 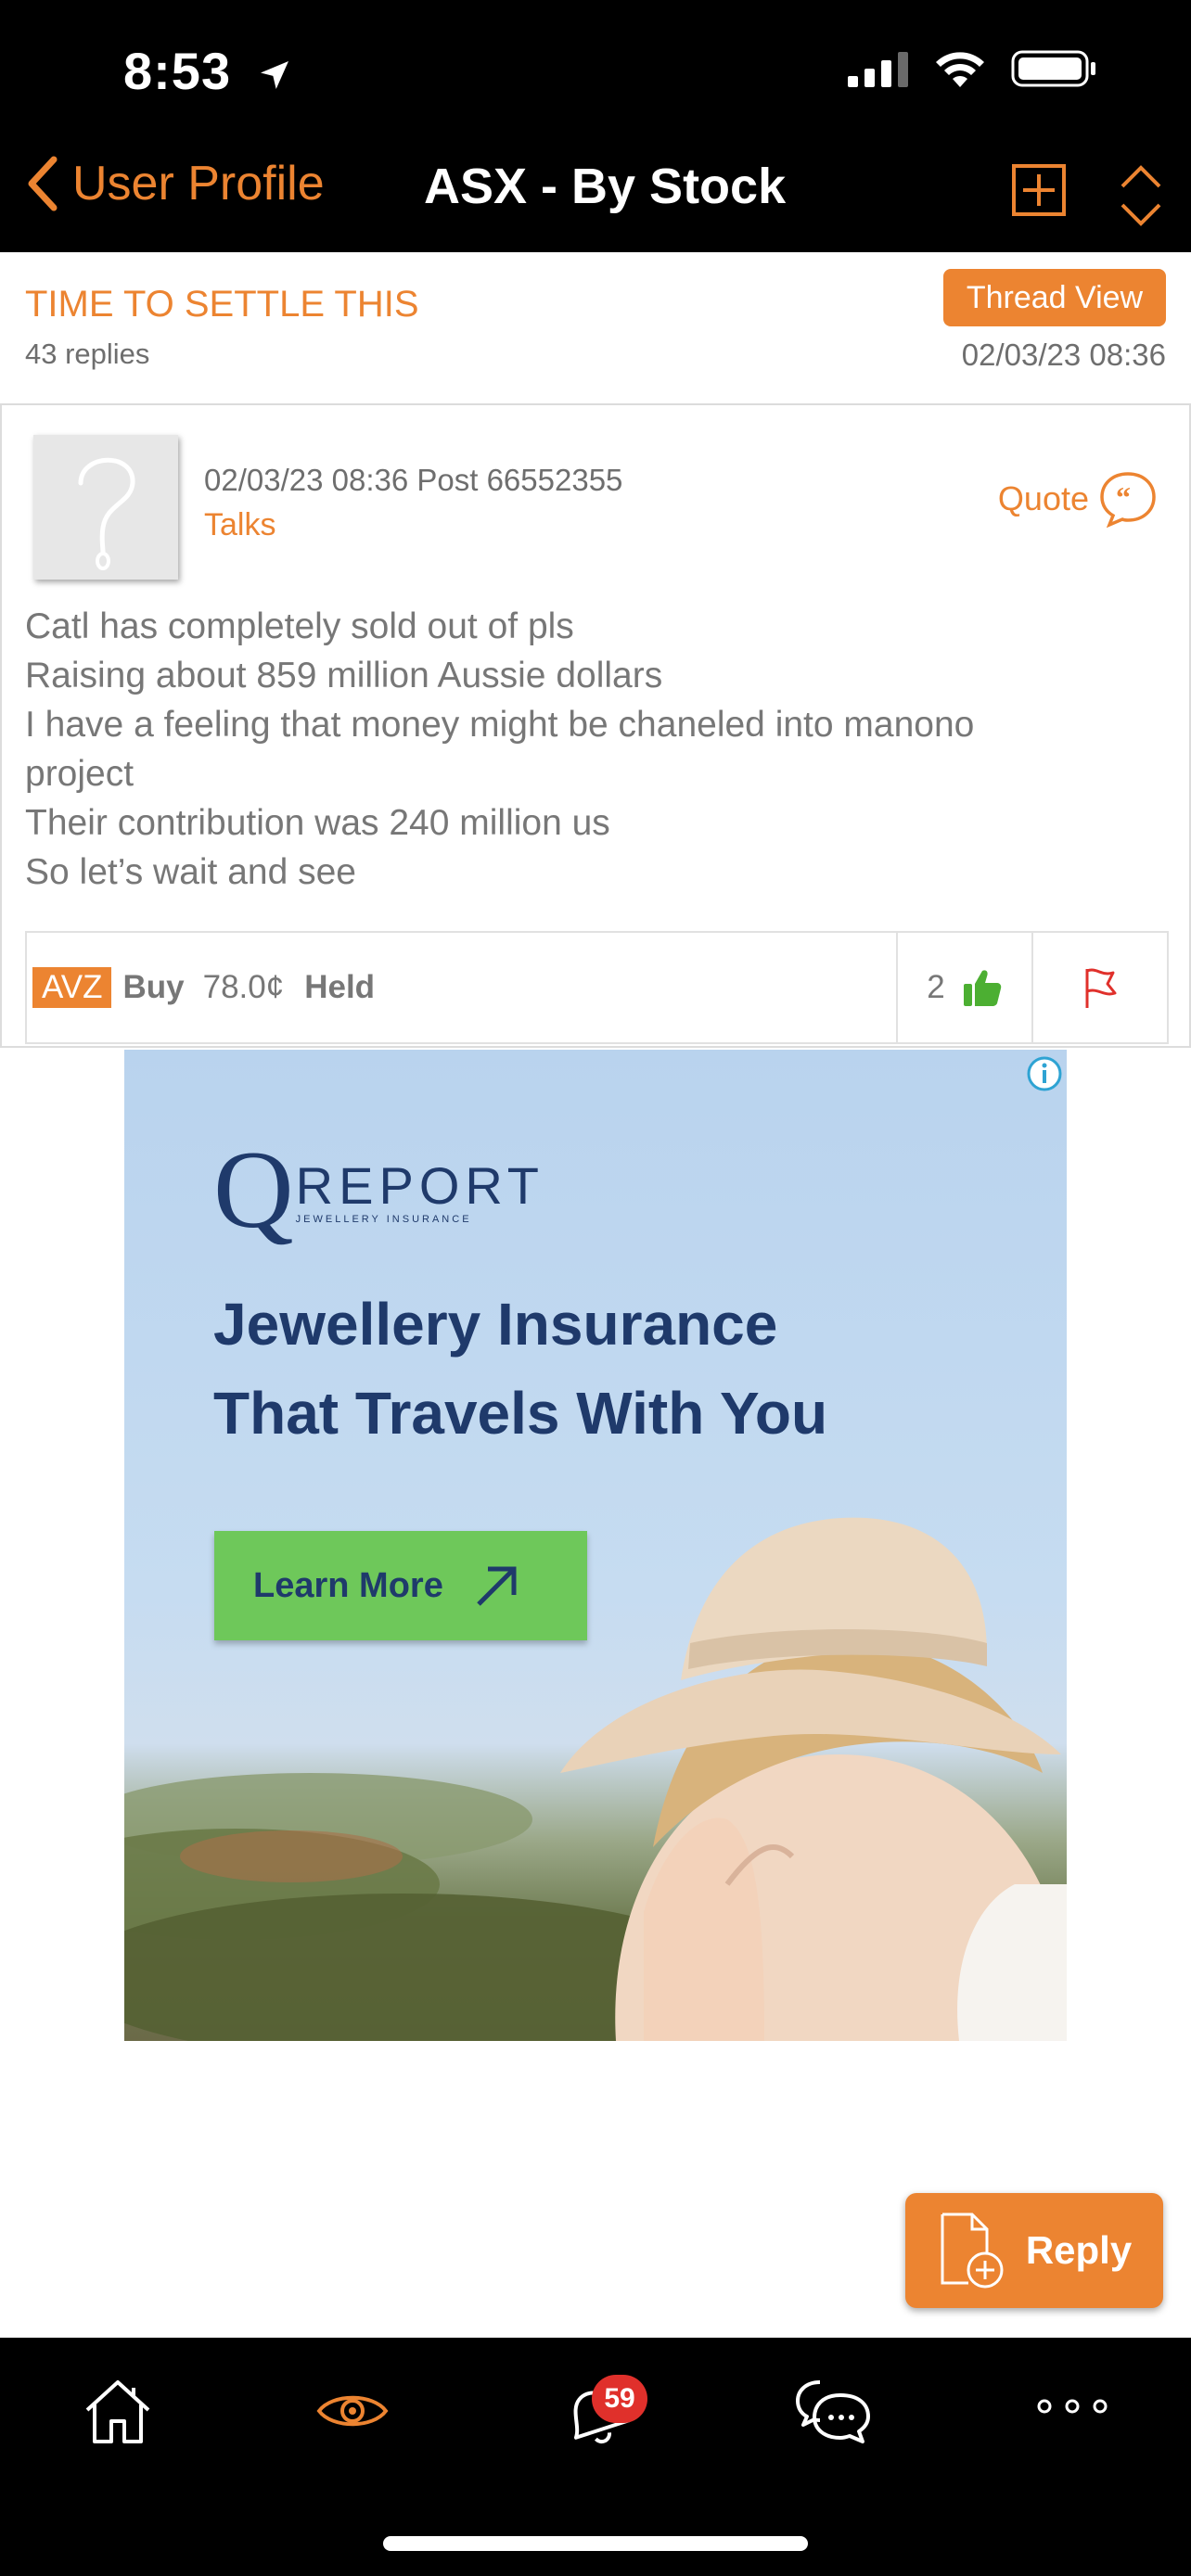 I want to click on quote-bubble-icon: “, so click(x=1128, y=500).